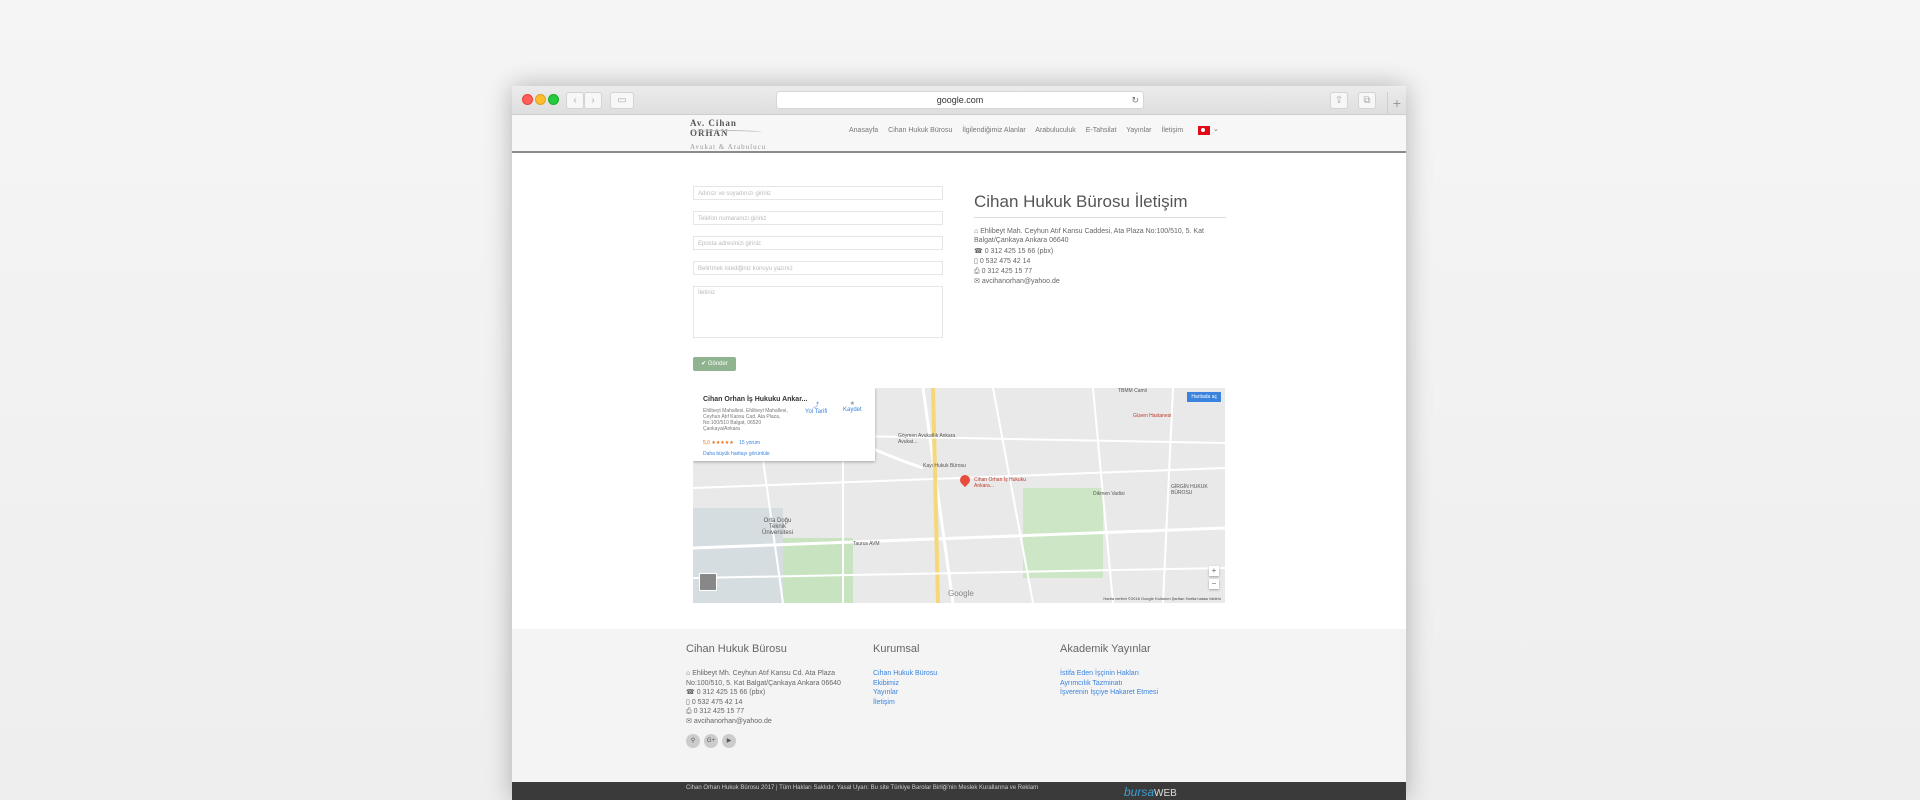 The height and width of the screenshot is (800, 1920). Describe the element at coordinates (733, 721) in the screenshot. I see `footer-email-text: avcihanorhan@yahoo.de` at that location.